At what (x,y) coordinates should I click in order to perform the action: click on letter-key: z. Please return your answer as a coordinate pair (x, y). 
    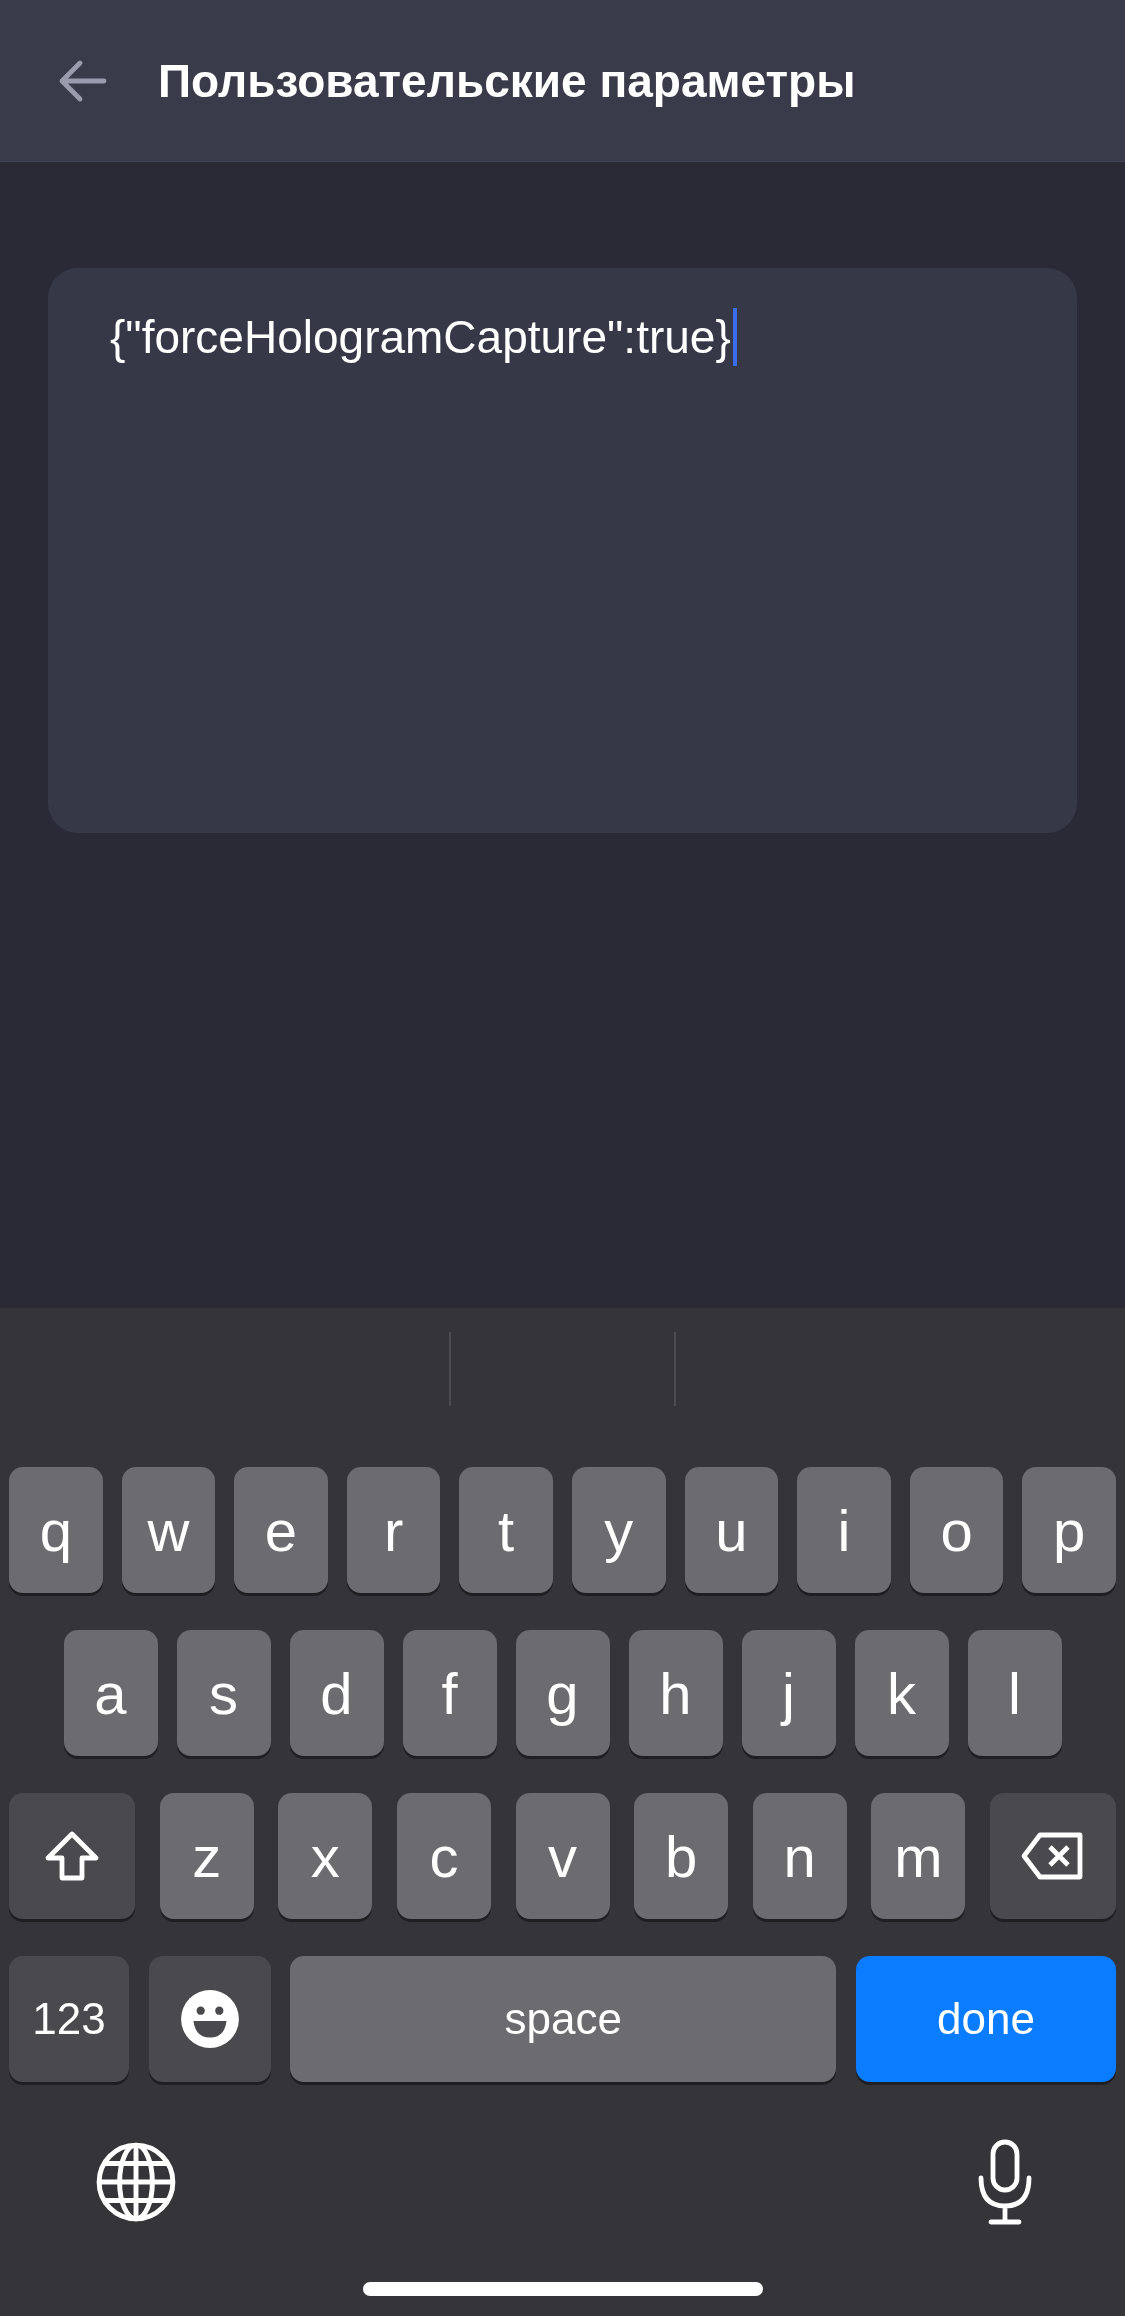
    Looking at the image, I should click on (206, 1856).